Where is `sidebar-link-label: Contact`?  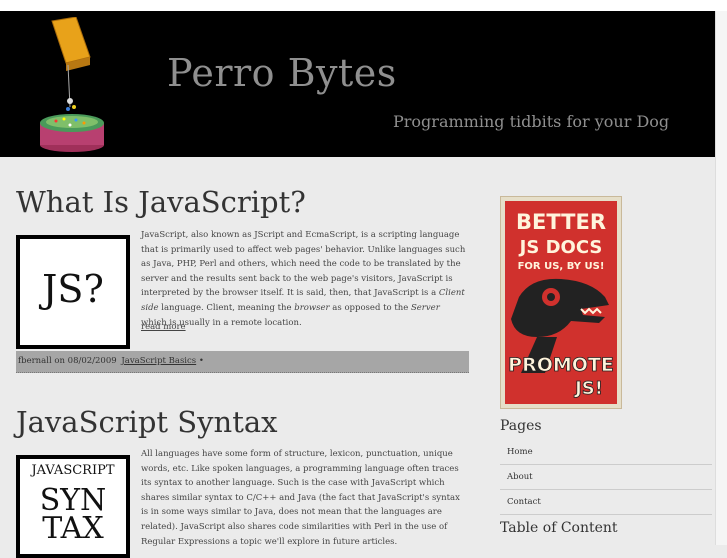
sidebar-link-label: Contact is located at coordinates (524, 502).